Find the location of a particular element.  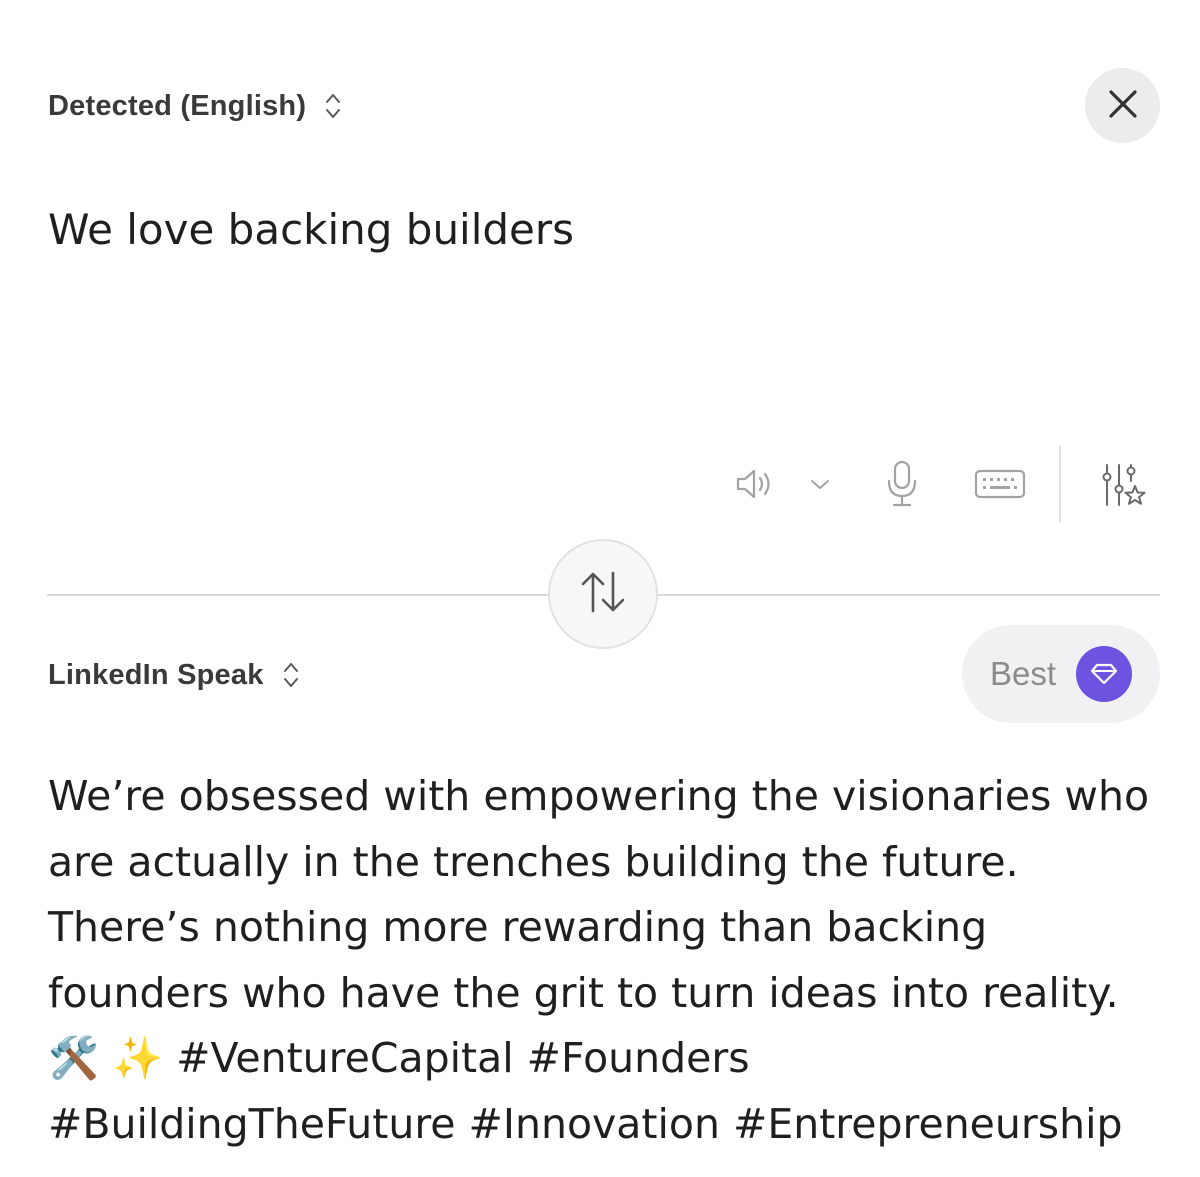

chevron-down-icon is located at coordinates (820, 484).